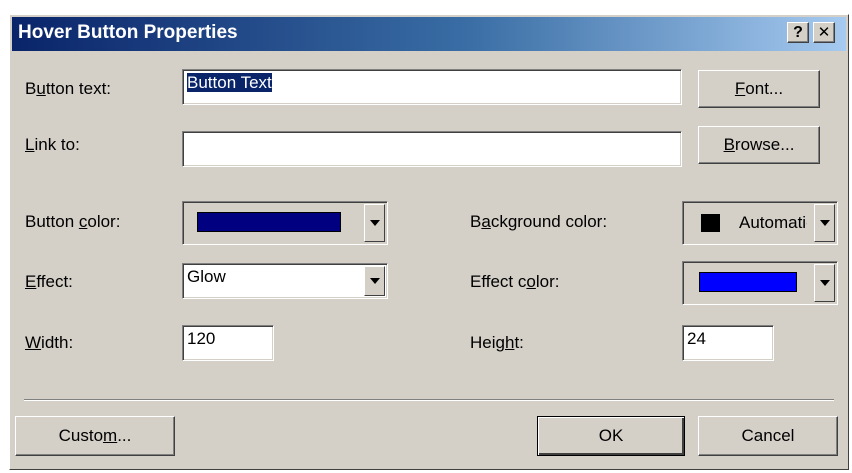 This screenshot has width=852, height=473. I want to click on close-button: ✕, so click(824, 32).